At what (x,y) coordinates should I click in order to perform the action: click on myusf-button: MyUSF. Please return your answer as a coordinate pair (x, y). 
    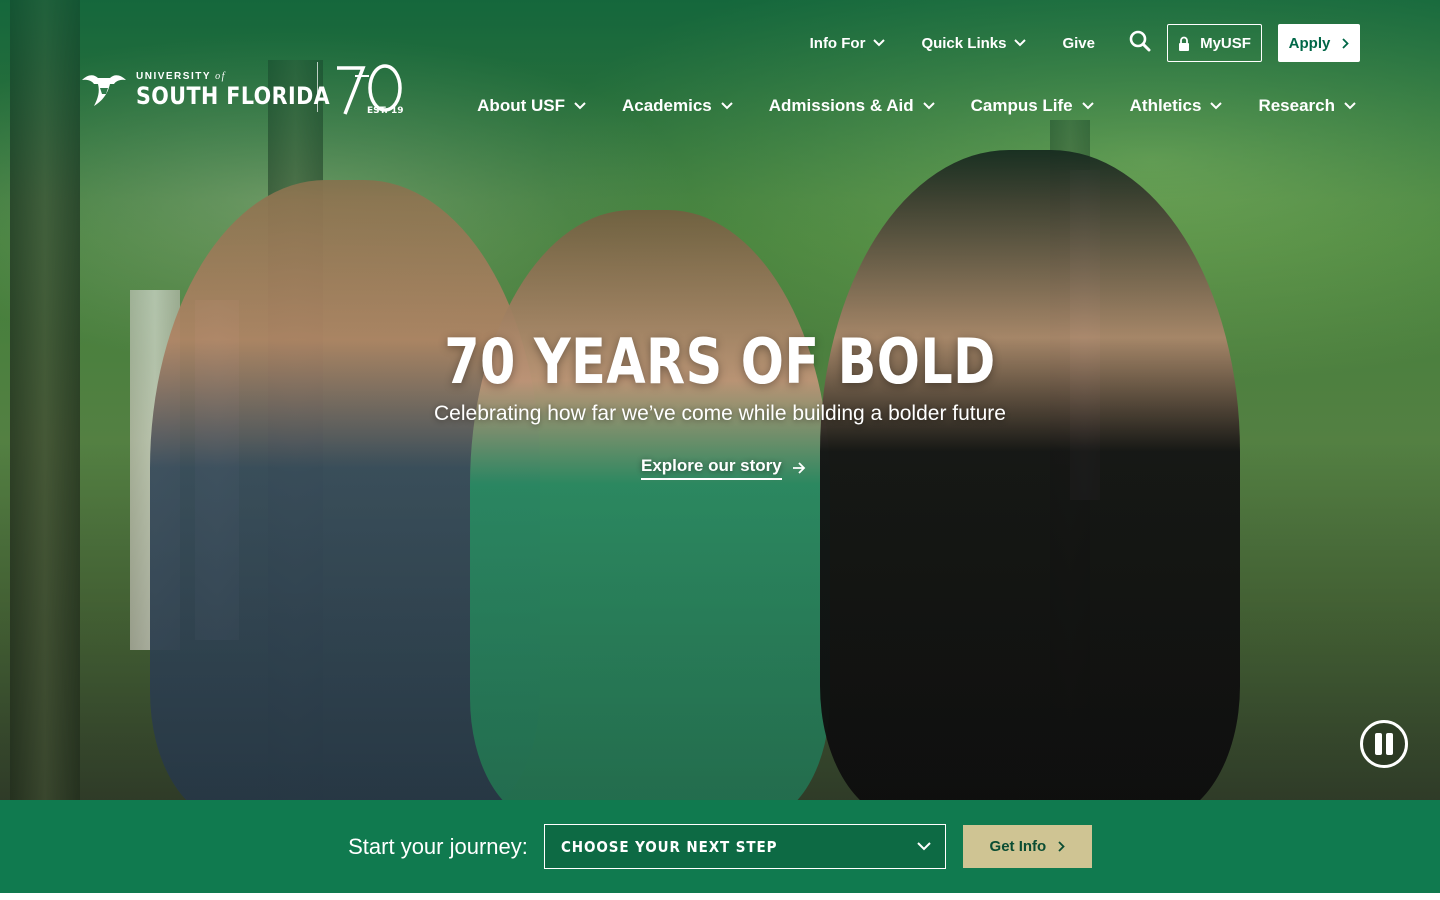
    Looking at the image, I should click on (1214, 43).